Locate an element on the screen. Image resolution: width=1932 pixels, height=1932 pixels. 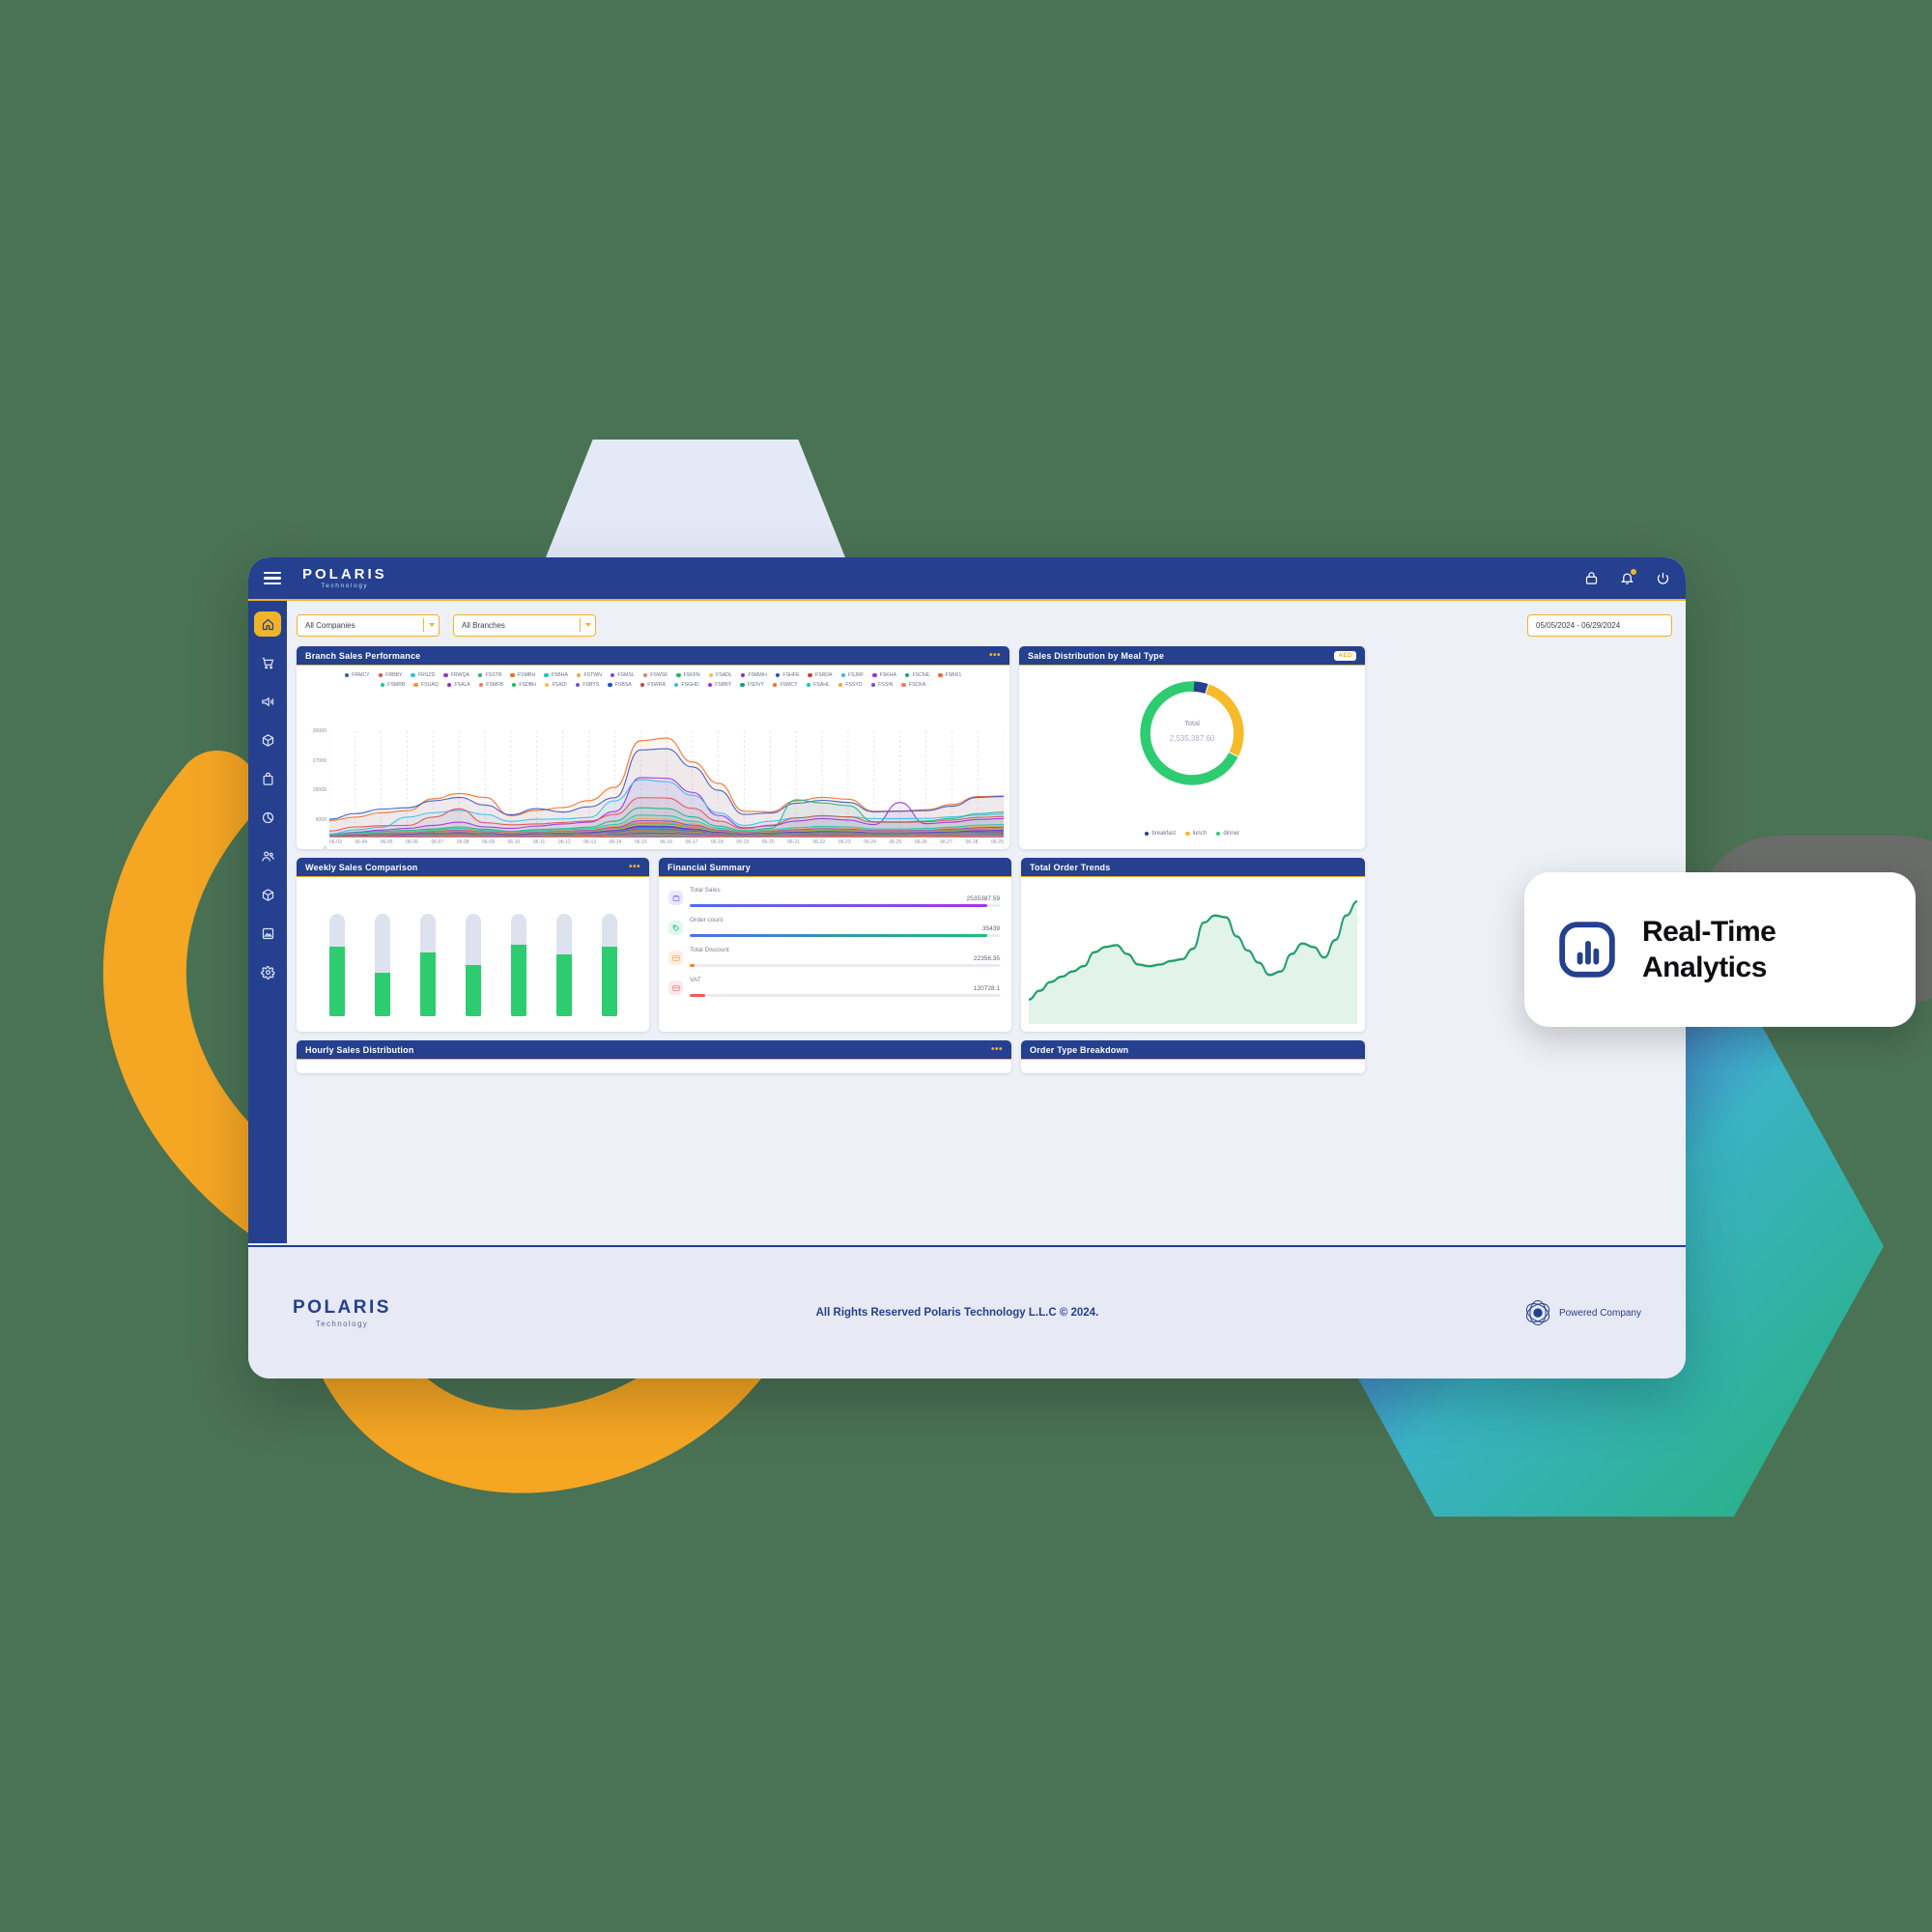
legend-label: FSMRB is located at coordinates (396, 685).